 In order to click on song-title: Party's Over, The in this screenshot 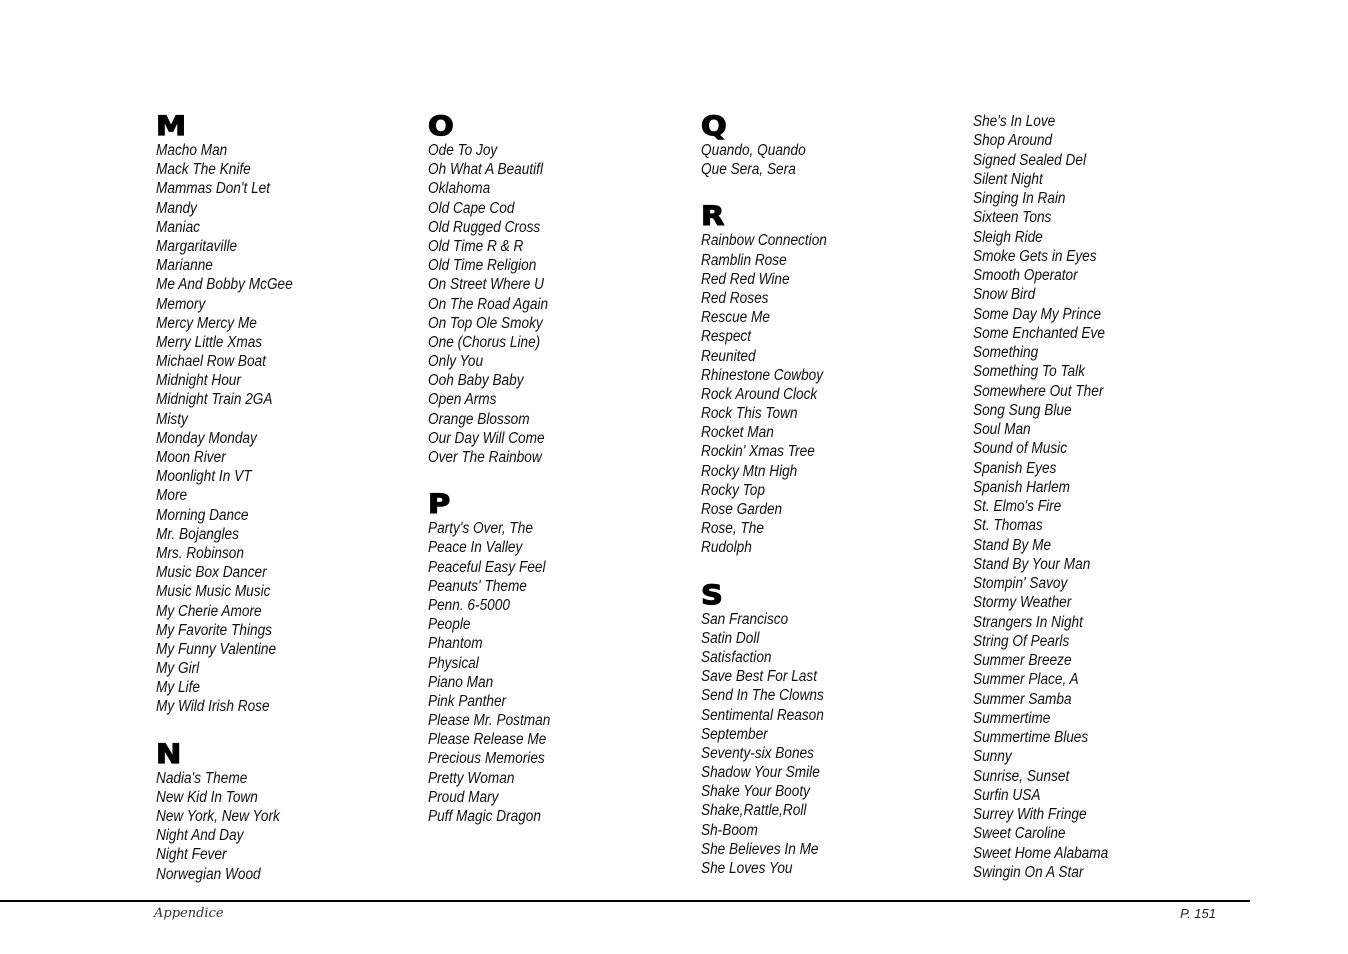, I will do `click(480, 529)`.